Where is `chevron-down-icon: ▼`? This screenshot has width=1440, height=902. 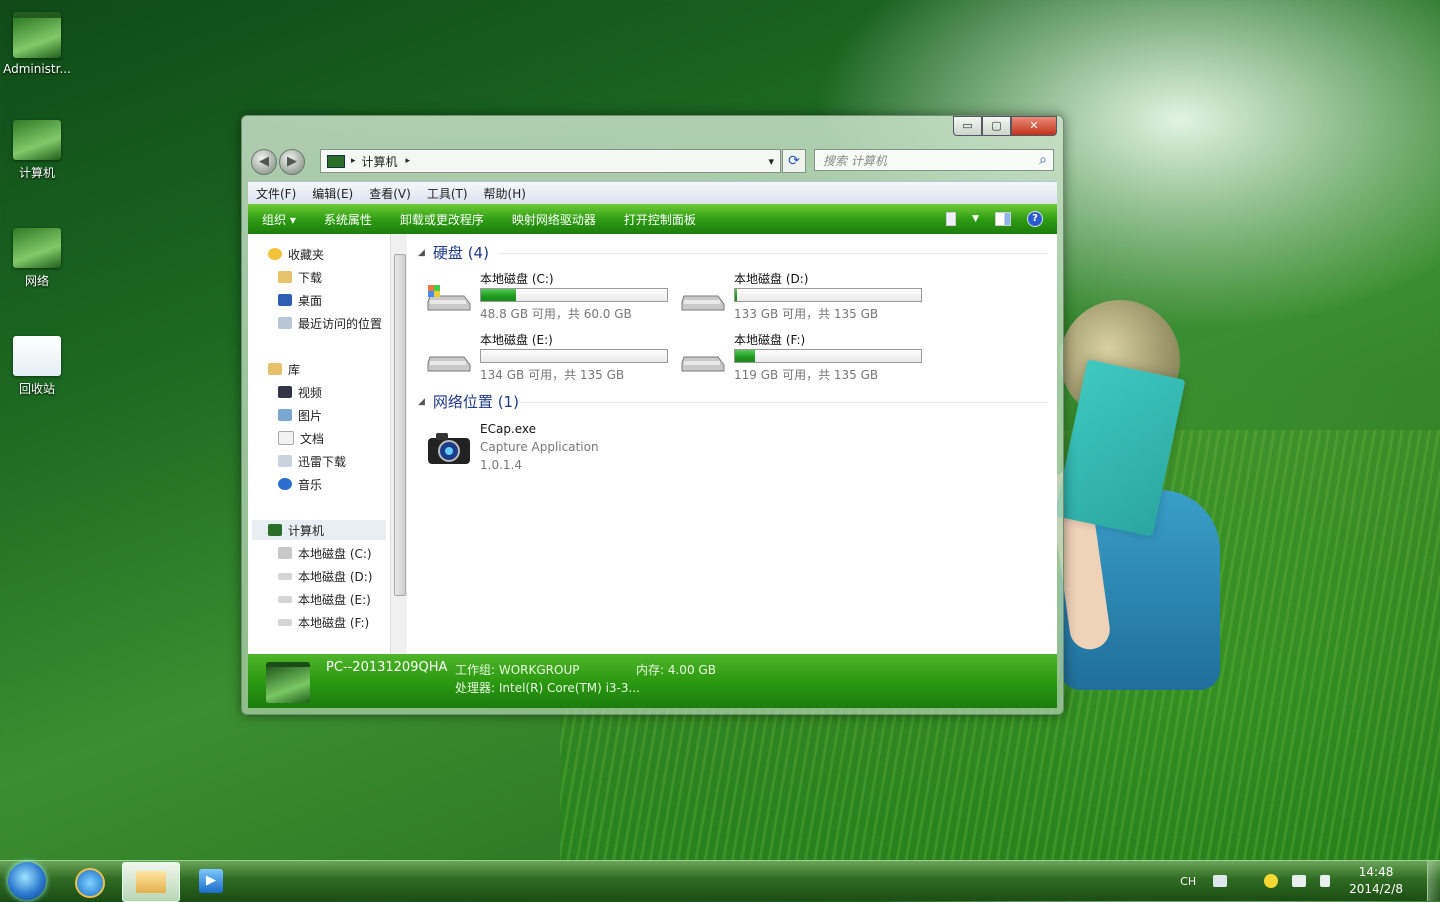 chevron-down-icon: ▼ is located at coordinates (975, 219).